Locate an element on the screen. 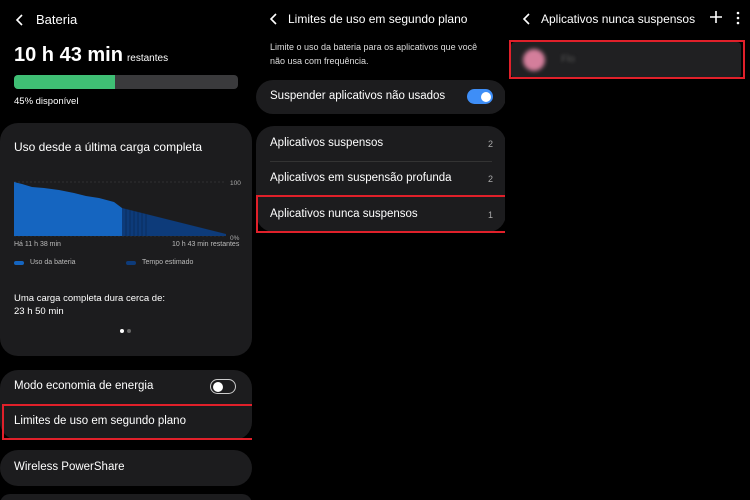 The height and width of the screenshot is (500, 750). app-icon is located at coordinates (534, 60).